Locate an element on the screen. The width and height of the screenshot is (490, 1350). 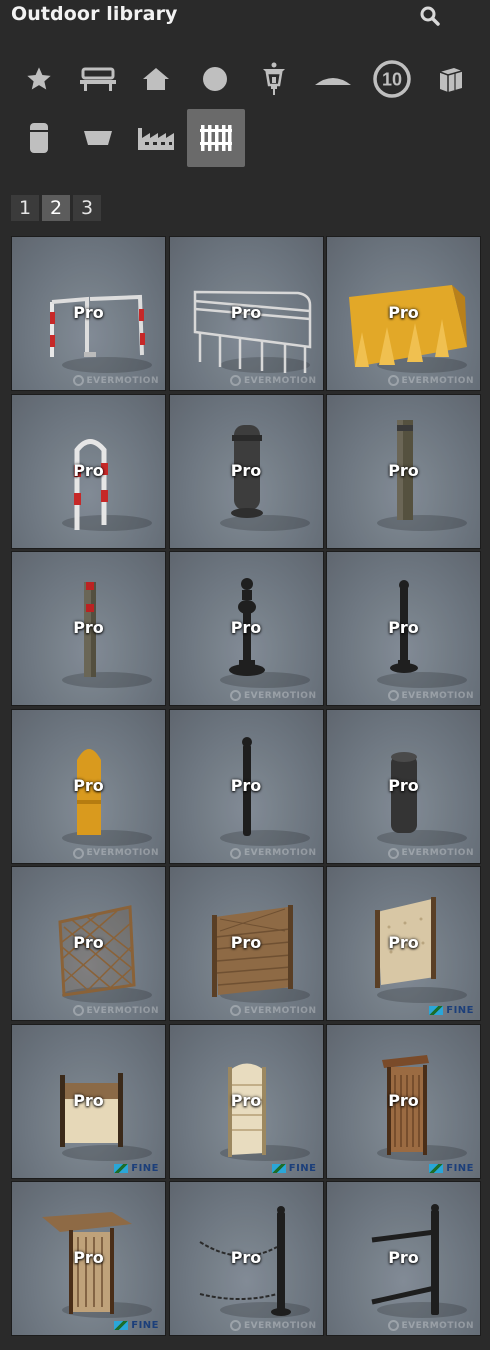
pagination: 1 2 3 is located at coordinates (56, 208).